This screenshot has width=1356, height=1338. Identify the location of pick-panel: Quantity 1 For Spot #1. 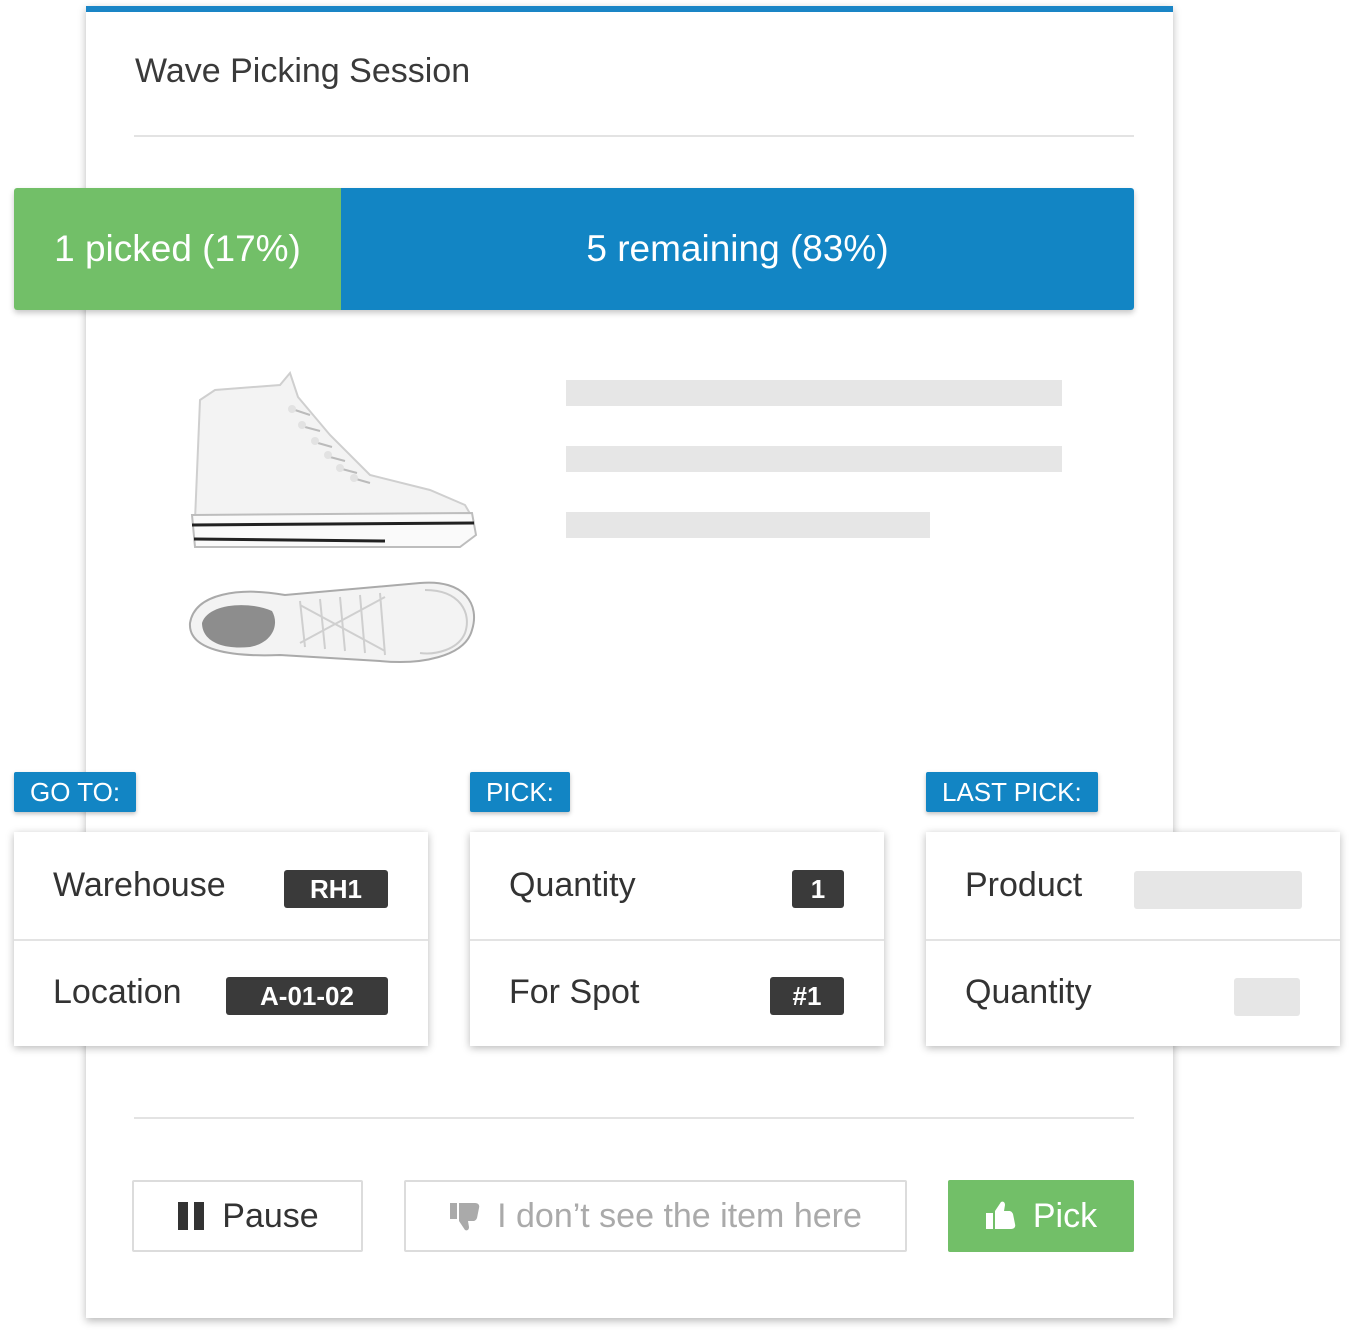
(677, 939).